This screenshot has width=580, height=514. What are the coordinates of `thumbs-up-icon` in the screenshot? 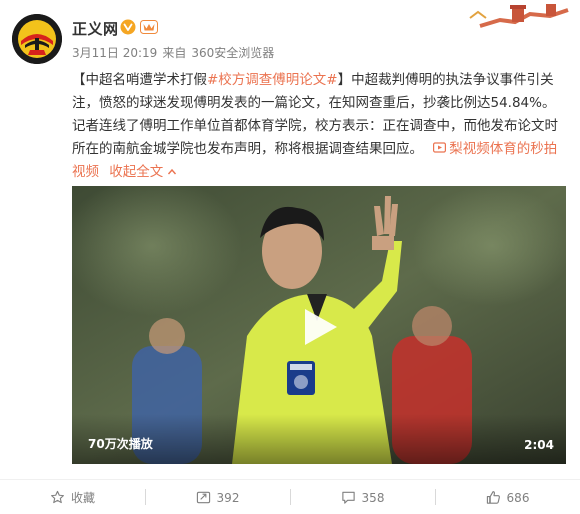 It's located at (493, 497).